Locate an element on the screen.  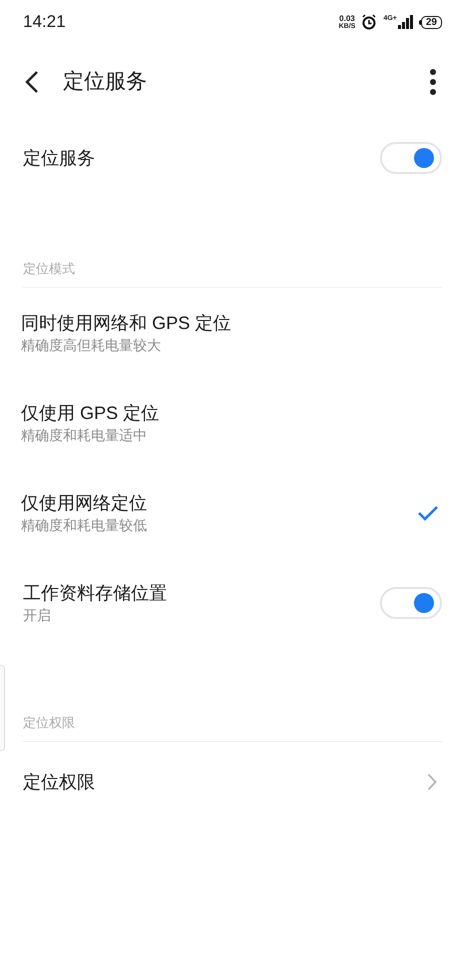
section-header: 定位权限 is located at coordinates (232, 727).